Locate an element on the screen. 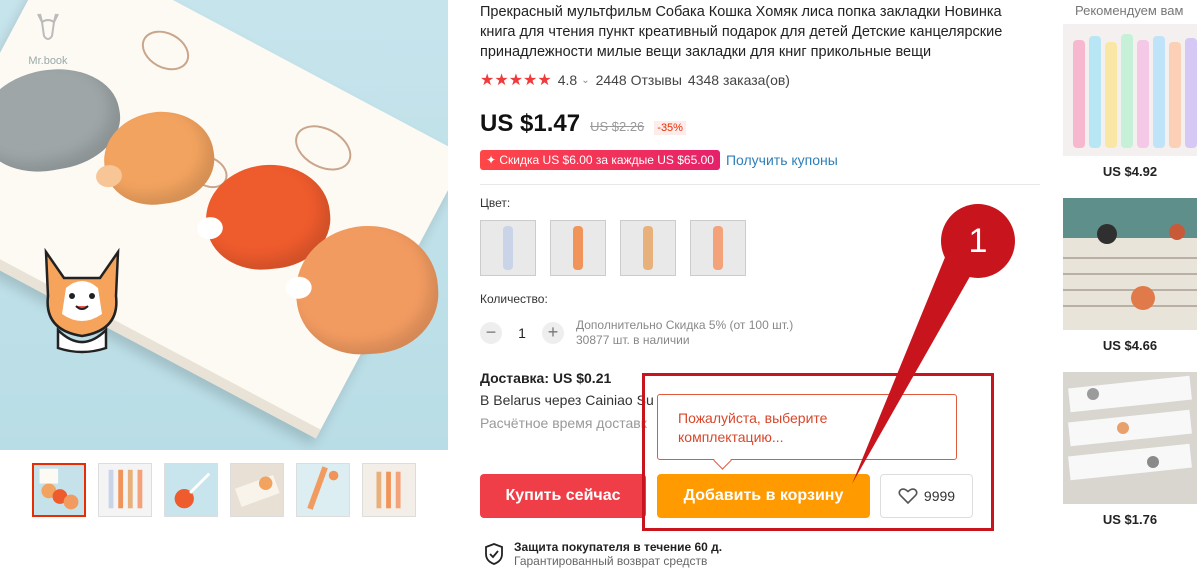 The width and height of the screenshot is (1200, 572). stock-text: 30877 шт. в наличии is located at coordinates (633, 340).